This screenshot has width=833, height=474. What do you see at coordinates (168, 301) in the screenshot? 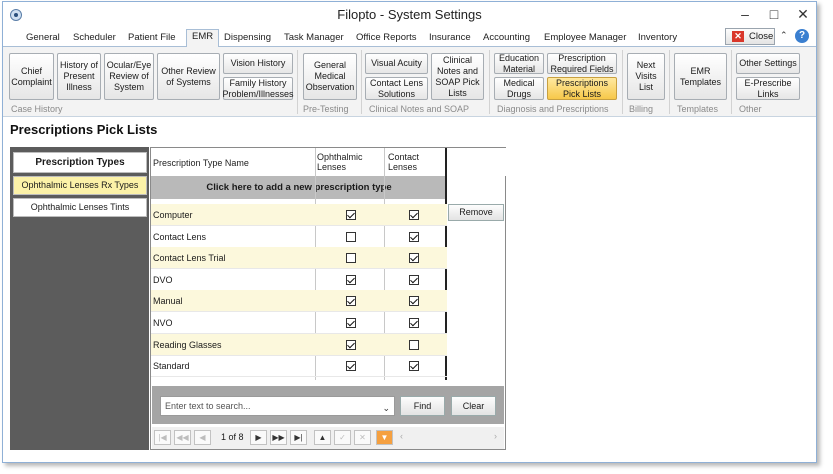
I see `row-name-cell: Manual` at bounding box center [168, 301].